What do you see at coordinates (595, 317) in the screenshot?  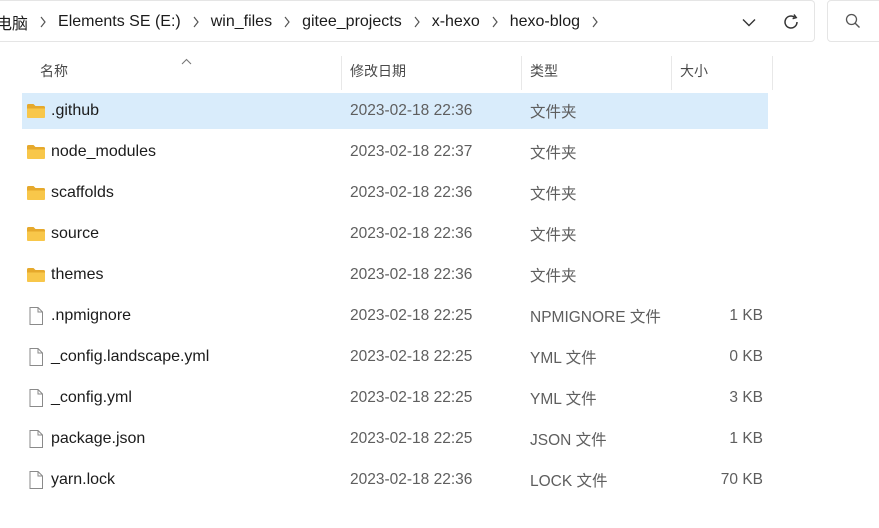 I see `file-type: NPMIGNORE 文件` at bounding box center [595, 317].